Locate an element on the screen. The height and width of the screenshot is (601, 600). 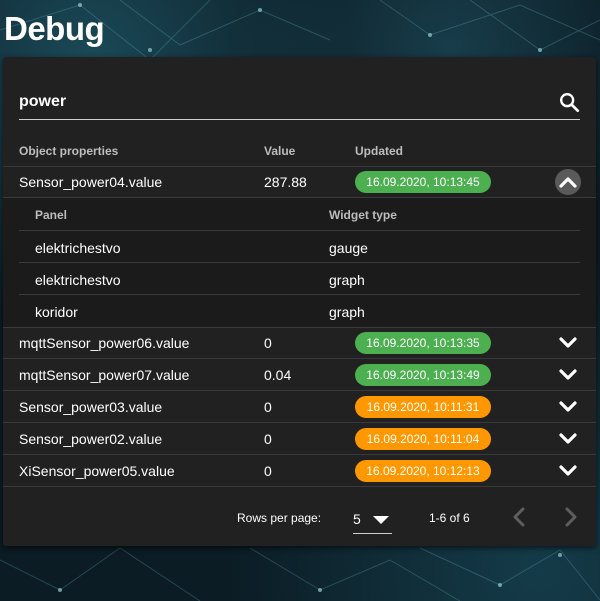
detail-header-panel: Panel is located at coordinates (51, 215).